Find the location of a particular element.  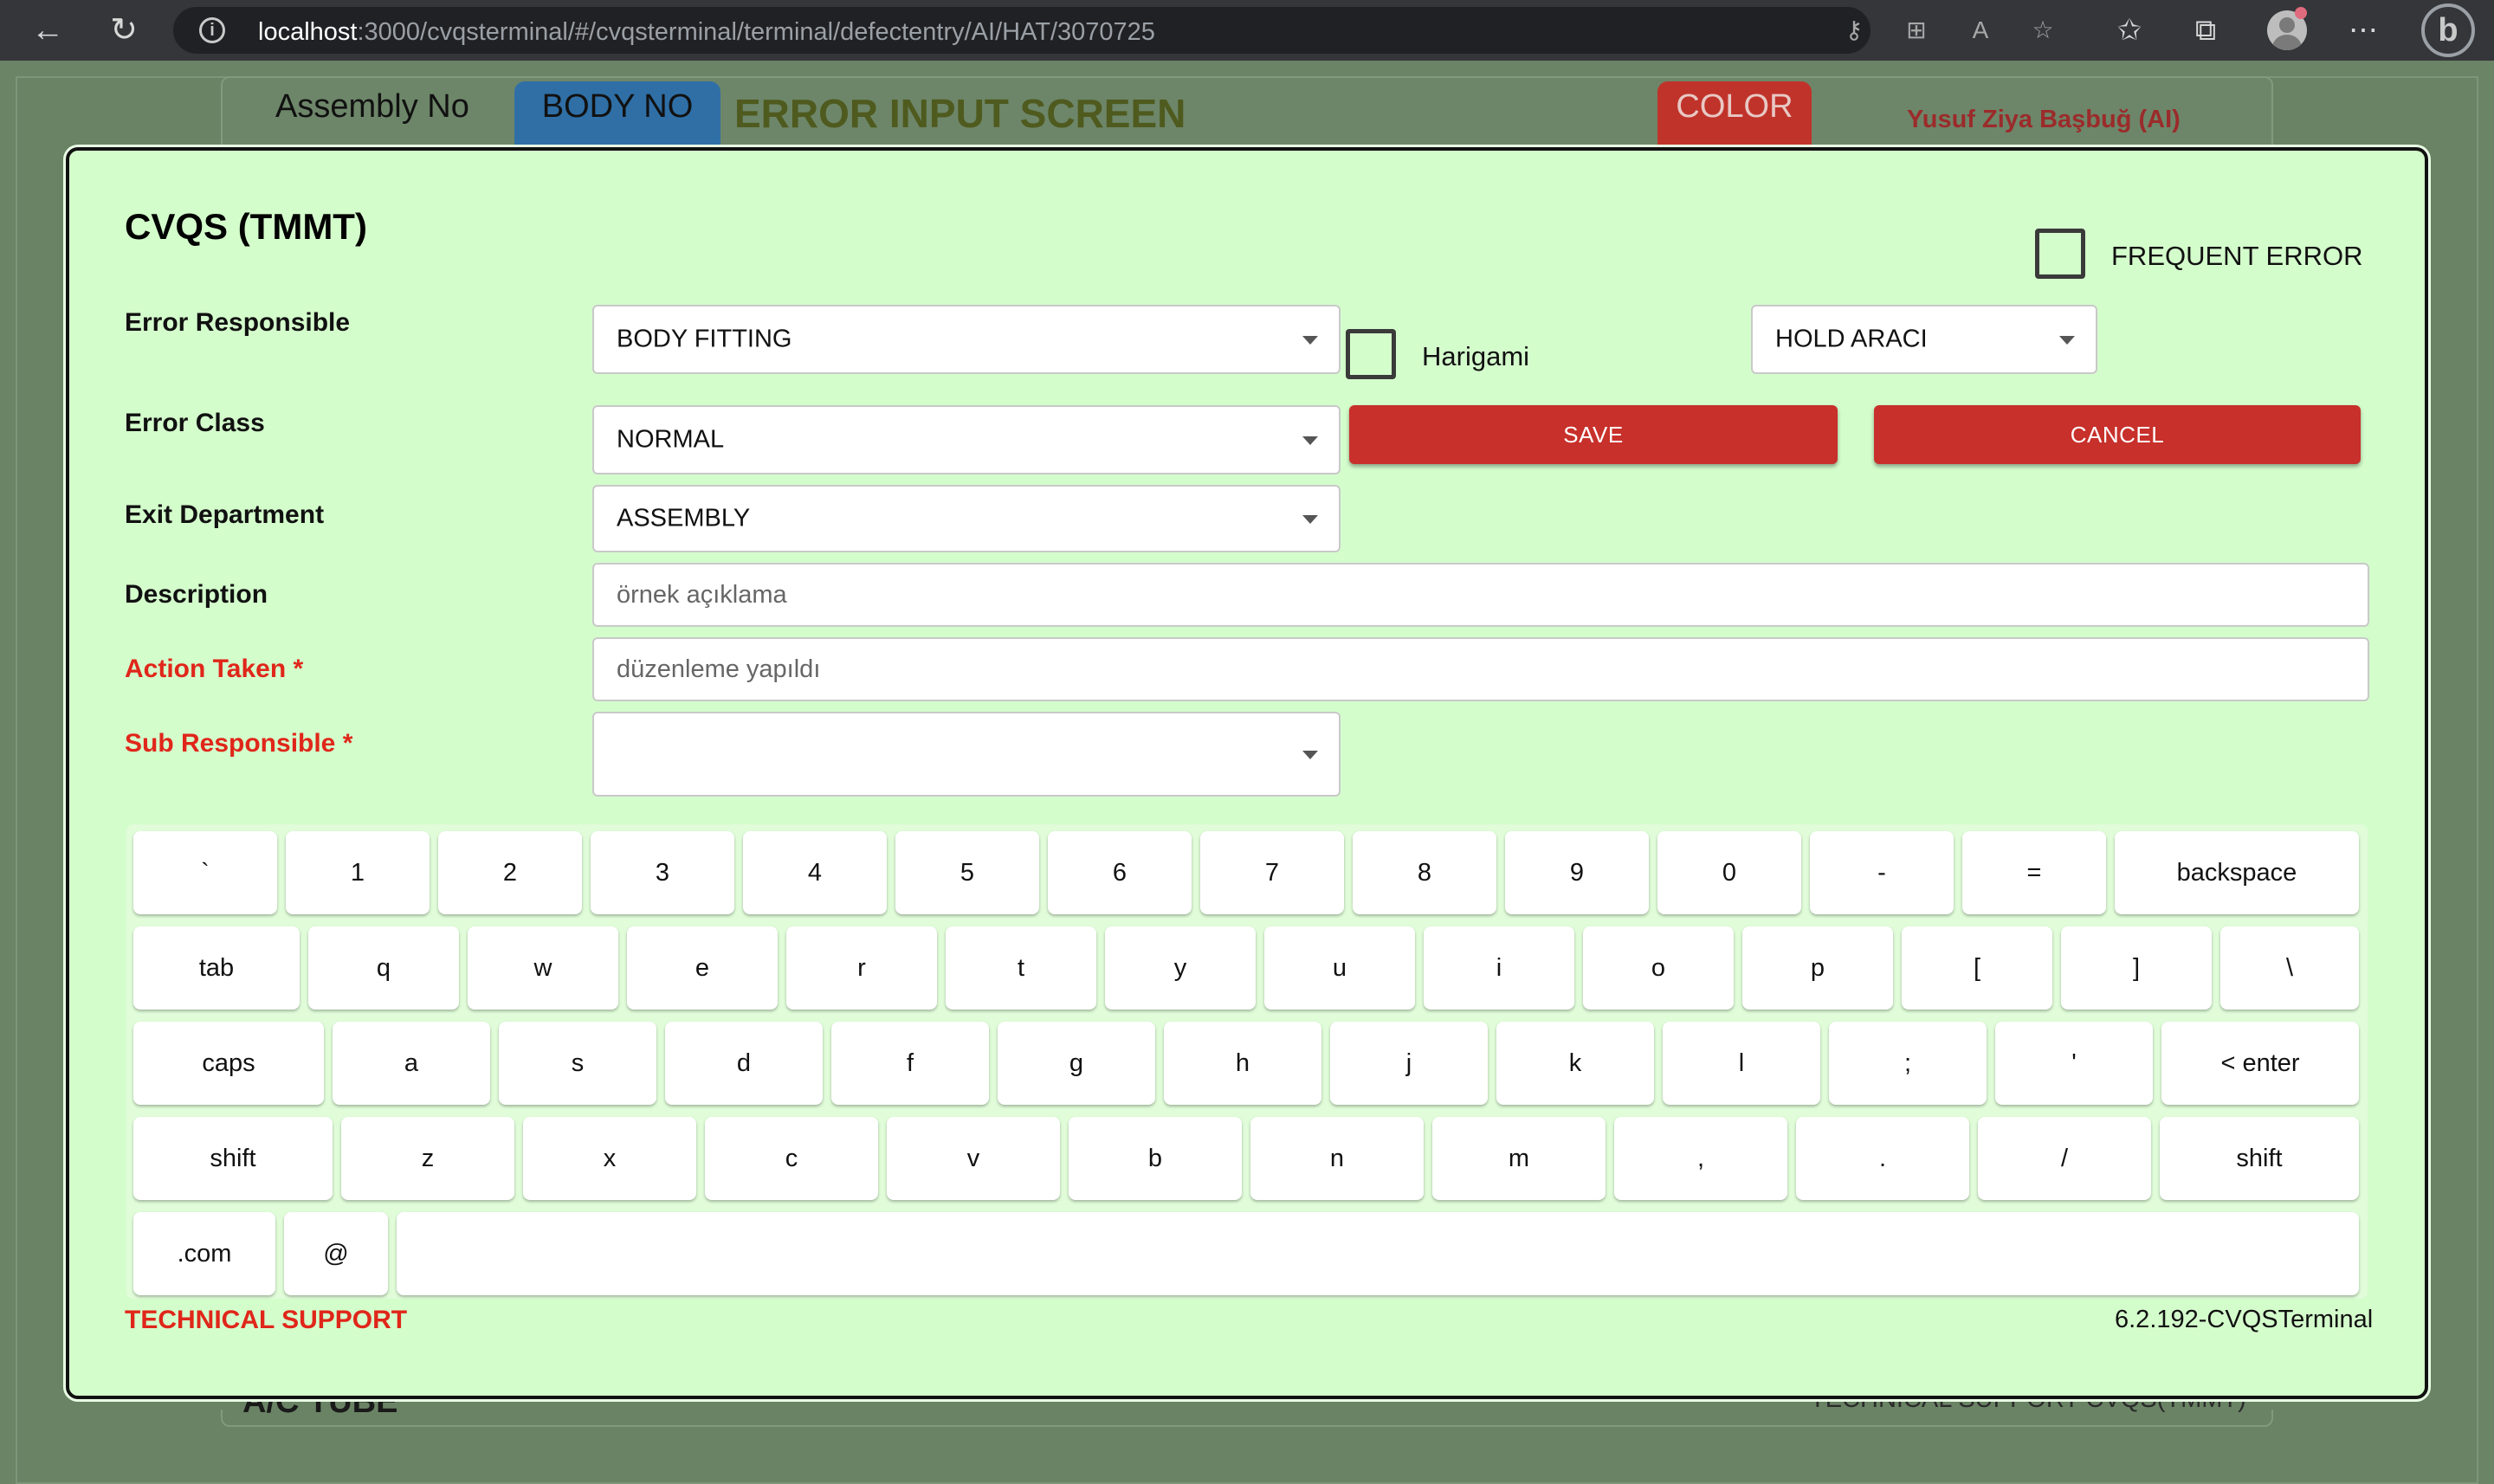

key-4: 4 is located at coordinates (815, 872).